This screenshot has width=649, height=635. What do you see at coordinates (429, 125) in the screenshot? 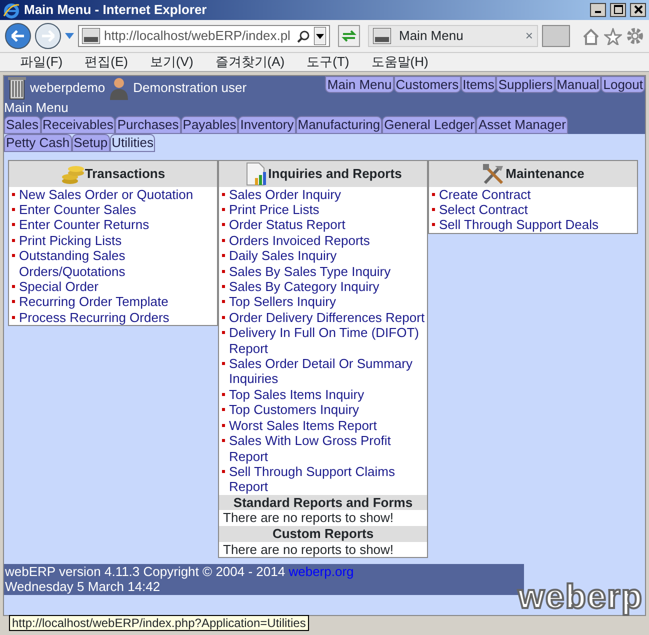
I see `module-tab: General Ledger` at bounding box center [429, 125].